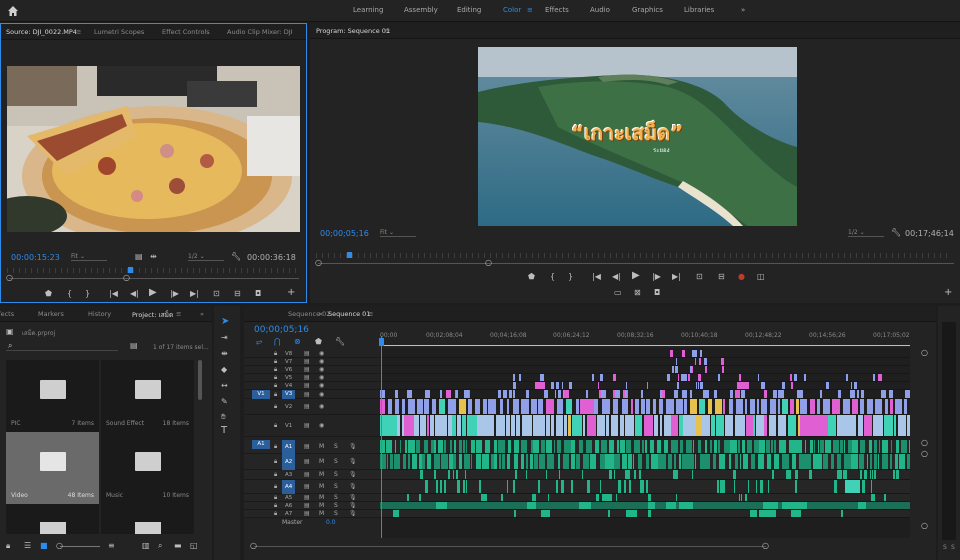  What do you see at coordinates (699, 277) in the screenshot?
I see `lift-icon: ⊡` at bounding box center [699, 277].